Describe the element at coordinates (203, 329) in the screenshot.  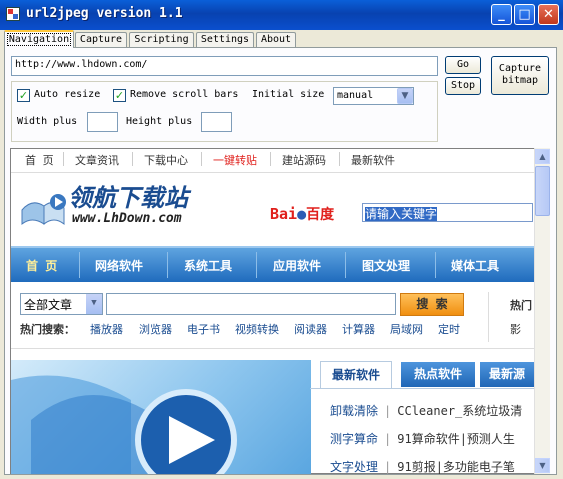
I see `hot-term: 电子书` at that location.